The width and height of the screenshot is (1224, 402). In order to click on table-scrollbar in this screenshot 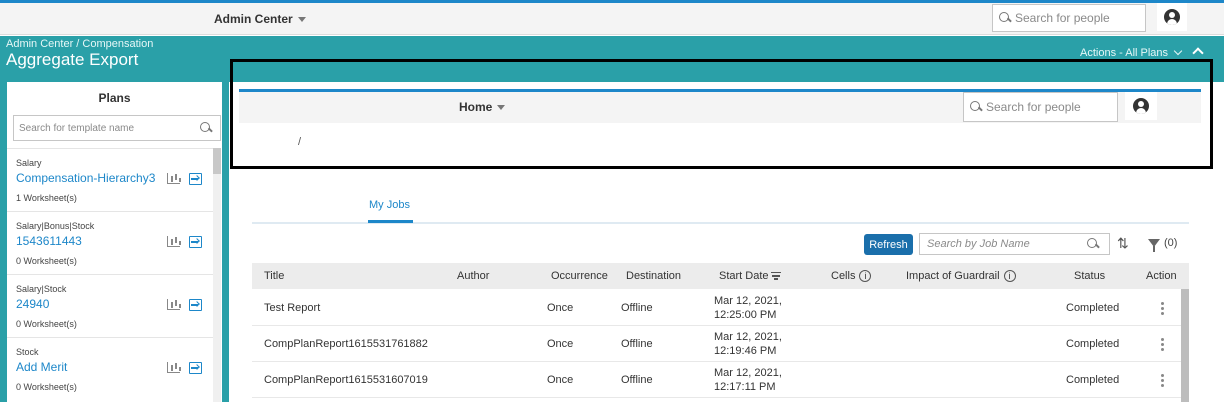, I will do `click(1185, 345)`.